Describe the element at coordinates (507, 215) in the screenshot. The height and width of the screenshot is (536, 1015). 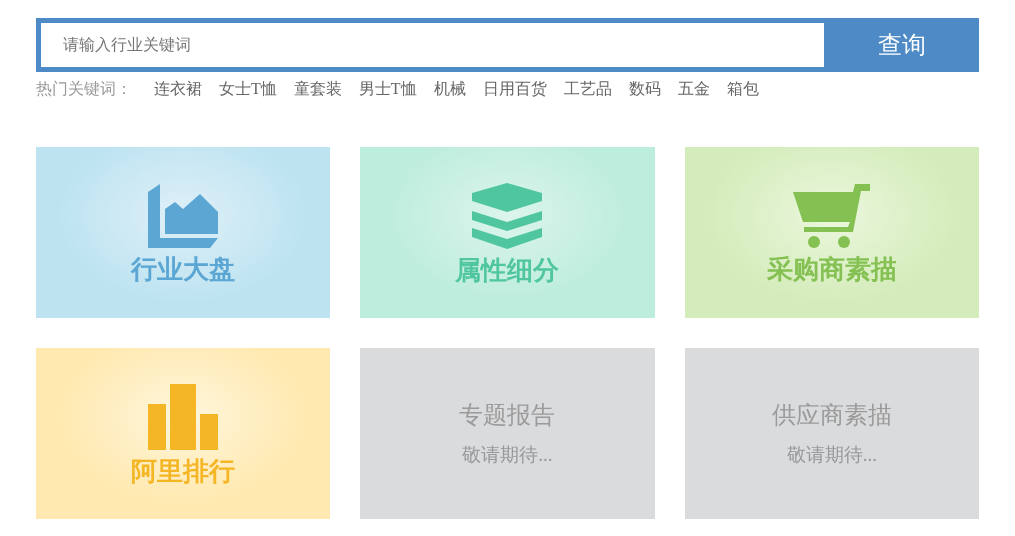
I see `layers-icon` at that location.